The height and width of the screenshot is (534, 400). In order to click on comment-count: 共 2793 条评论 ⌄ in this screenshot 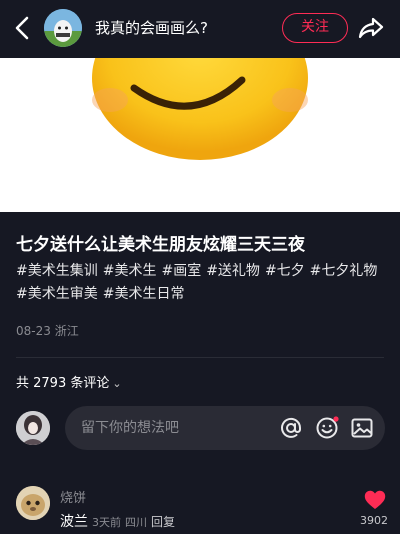, I will do `click(69, 381)`.